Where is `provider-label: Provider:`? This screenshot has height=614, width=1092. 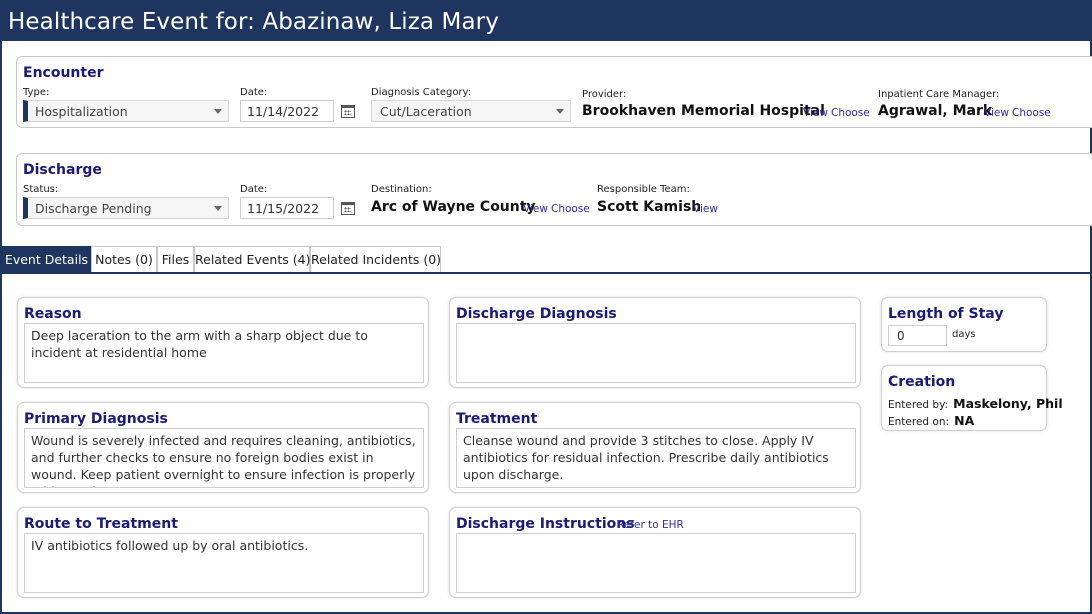
provider-label: Provider: is located at coordinates (604, 94).